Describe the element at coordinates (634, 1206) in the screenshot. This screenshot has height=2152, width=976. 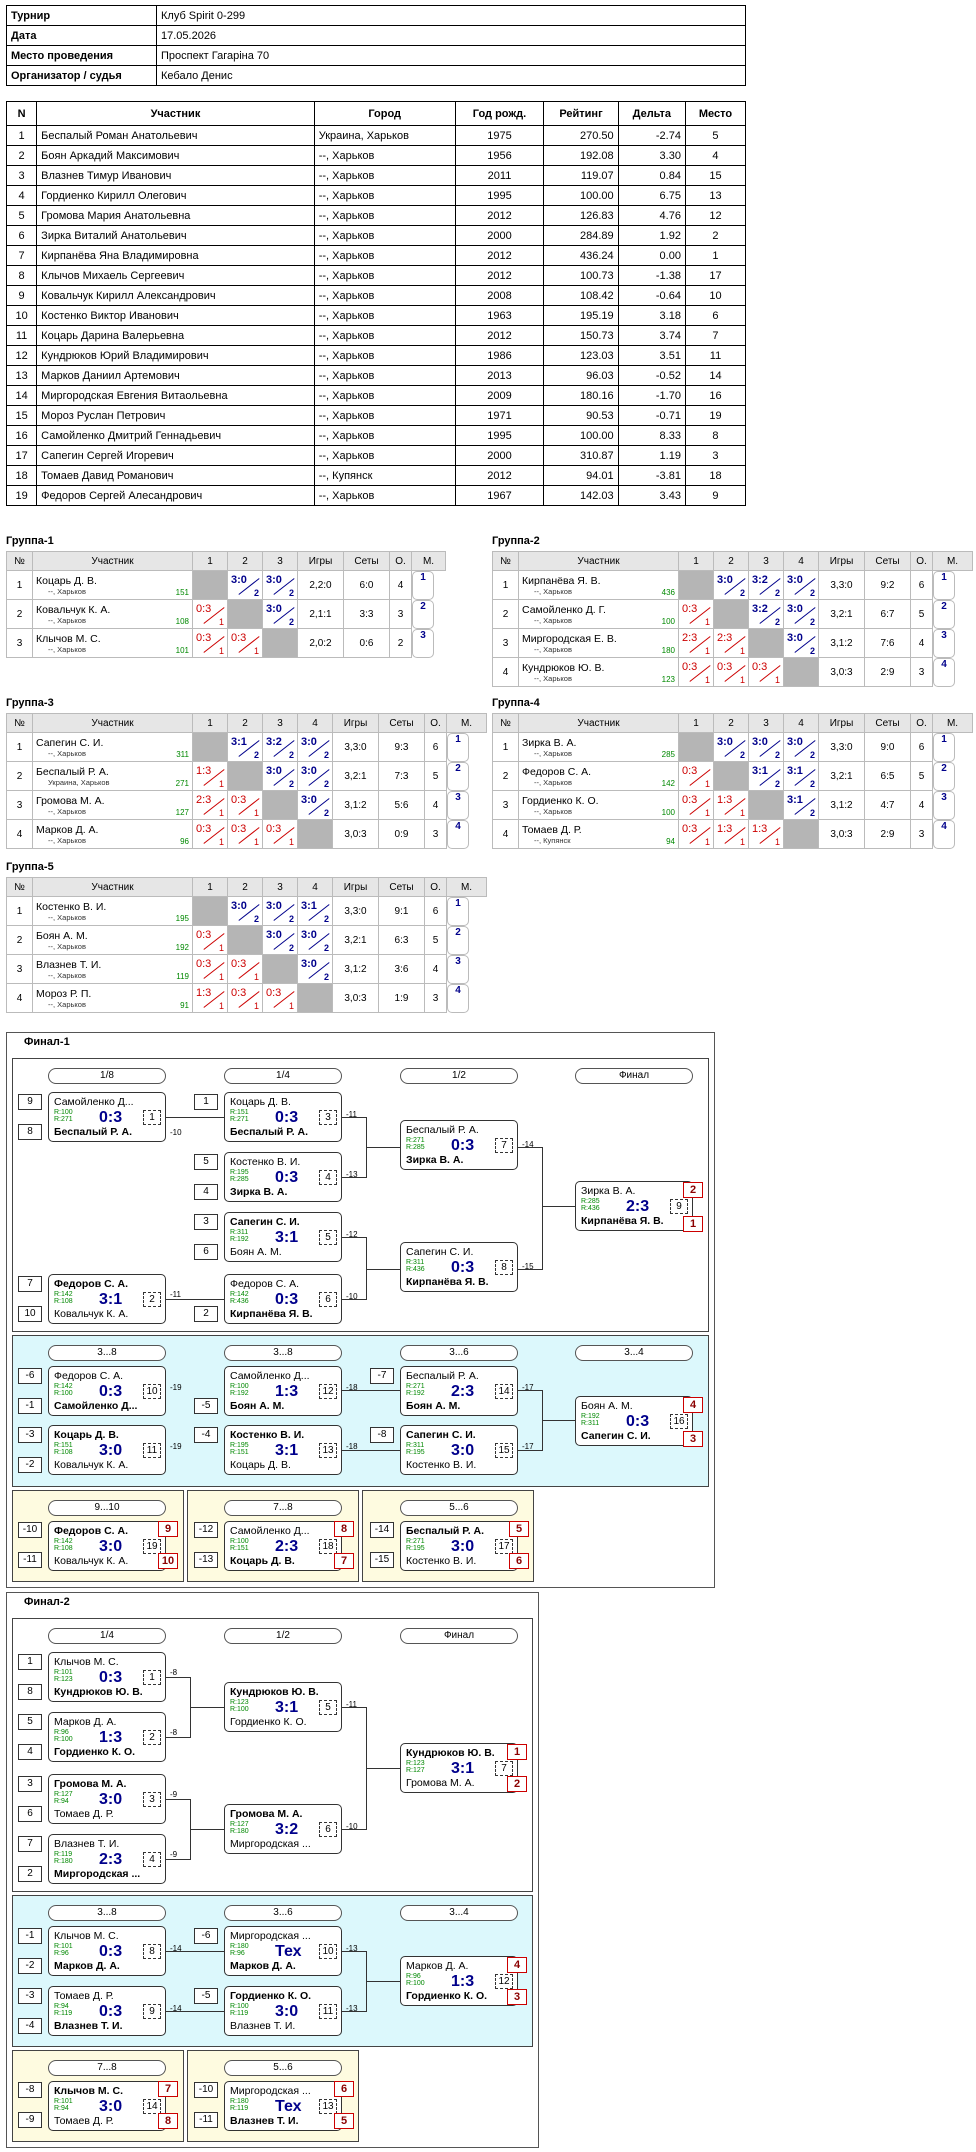
I see `match-box: Зирка В. А. R:285 R:436 2:3 9 Кирпанёва Я. В.` at that location.